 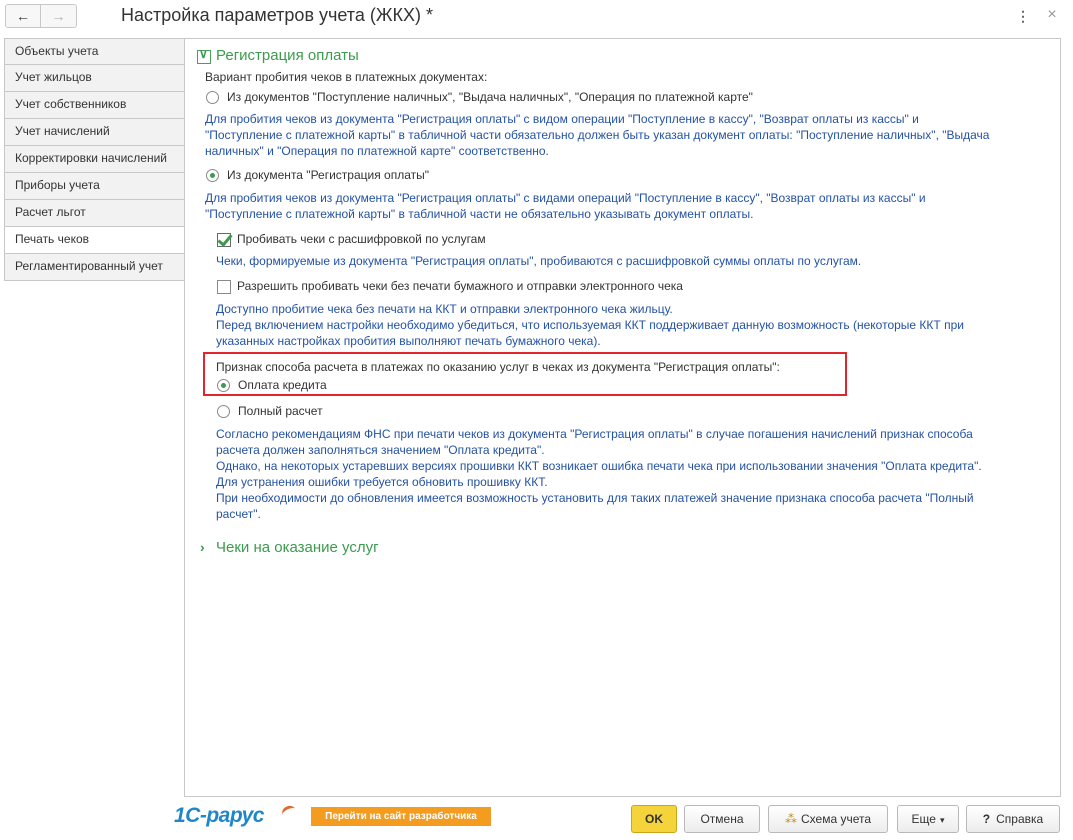 What do you see at coordinates (790, 819) in the screenshot?
I see `scheme-icon: ⁂` at bounding box center [790, 819].